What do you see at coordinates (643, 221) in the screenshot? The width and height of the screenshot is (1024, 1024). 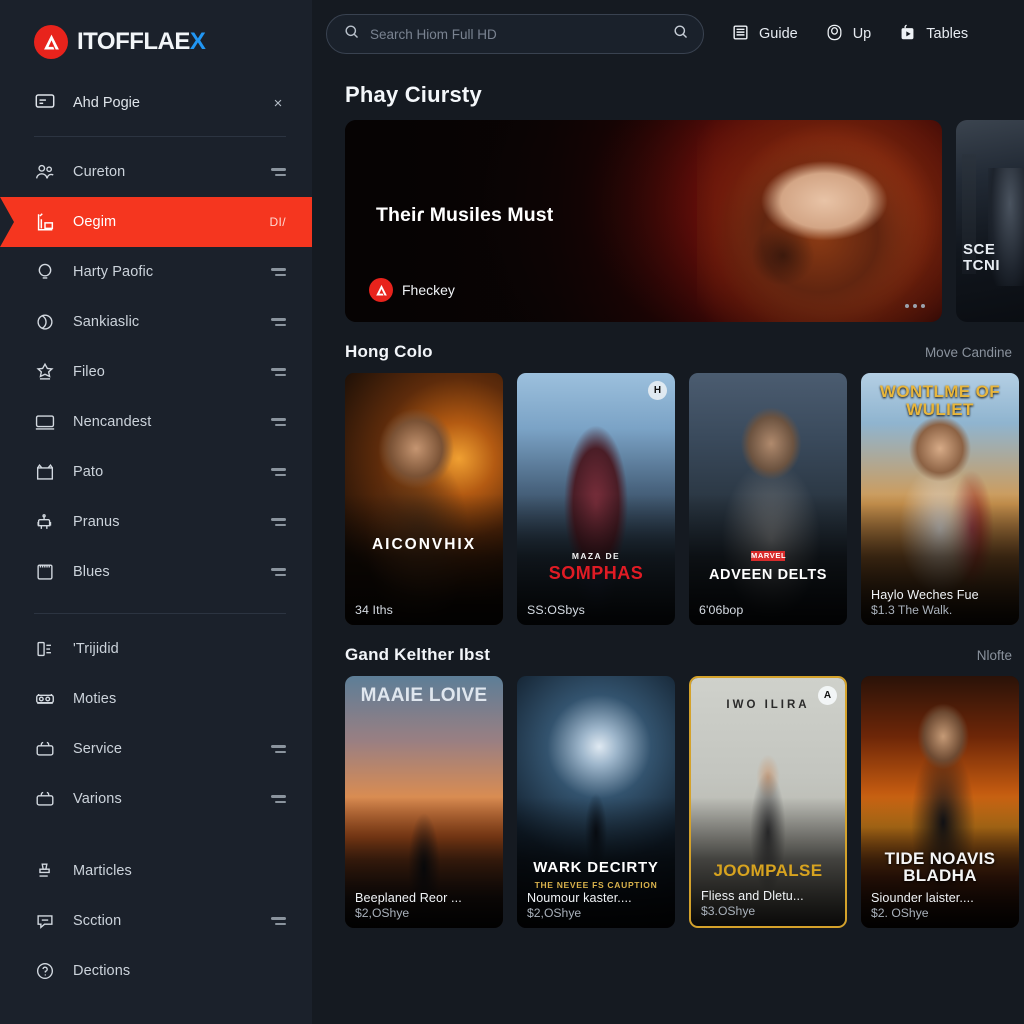 I see `hero-banner: Theiɾ Musiles Must Fheckey` at bounding box center [643, 221].